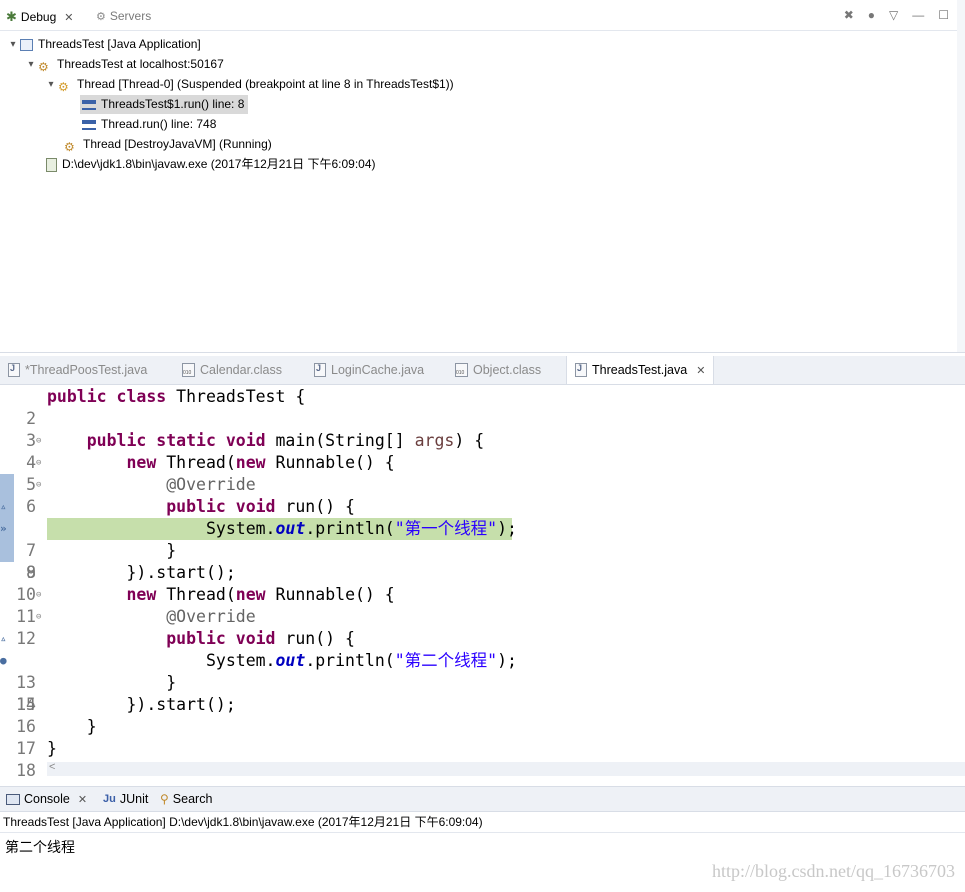  I want to click on breakpoint-icon: ●, so click(7, 661).